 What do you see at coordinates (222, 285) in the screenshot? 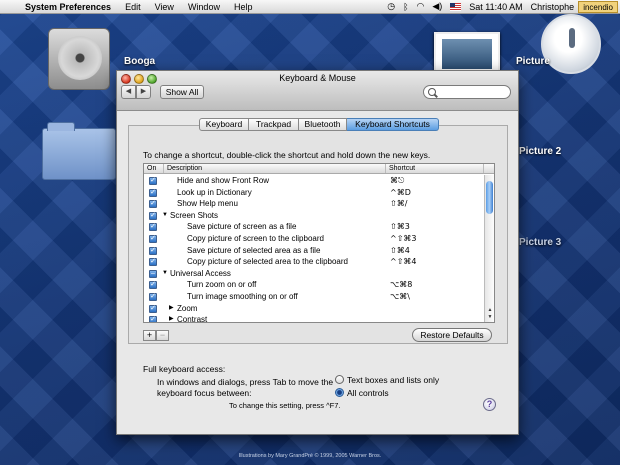
I see `row-description: Turn zoom on or off` at bounding box center [222, 285].